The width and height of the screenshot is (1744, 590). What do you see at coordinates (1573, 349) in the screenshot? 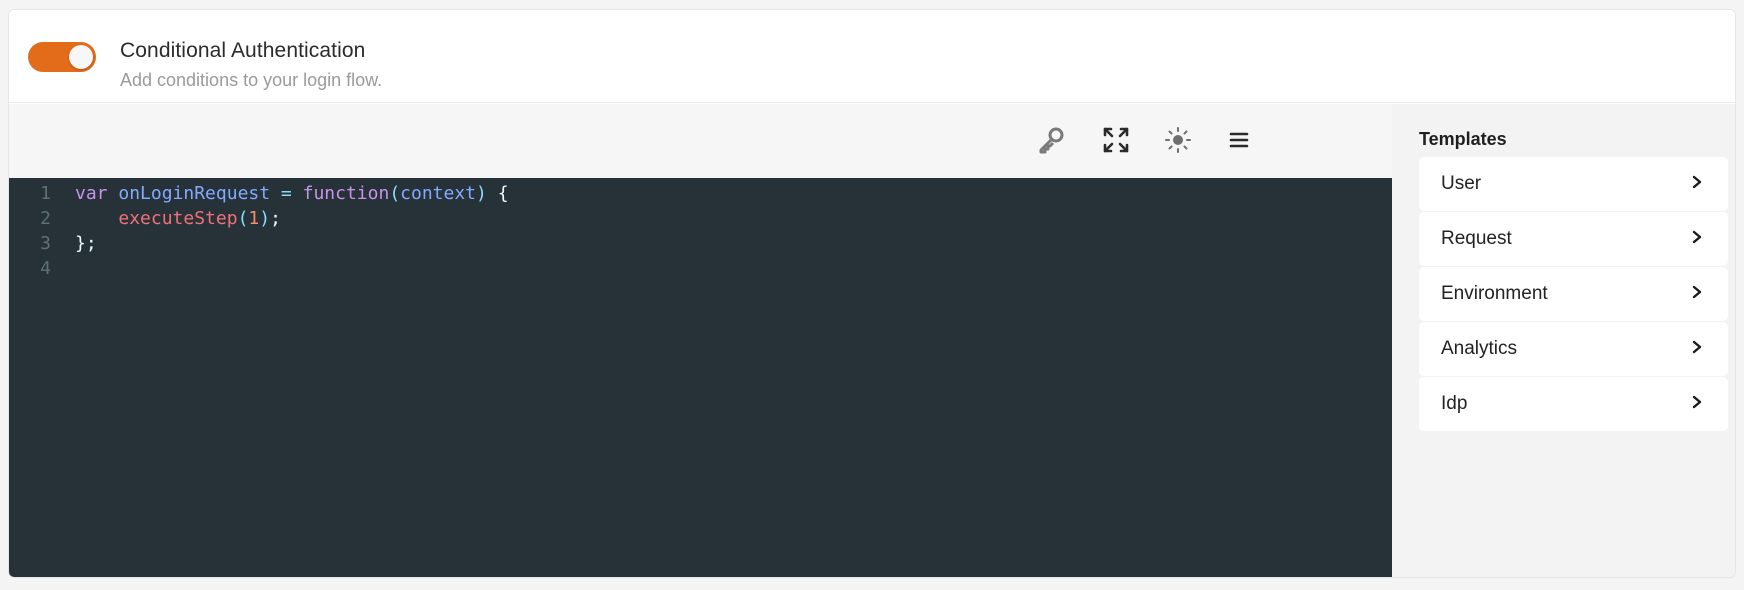
I see `template-item-analytics: Analytics` at bounding box center [1573, 349].